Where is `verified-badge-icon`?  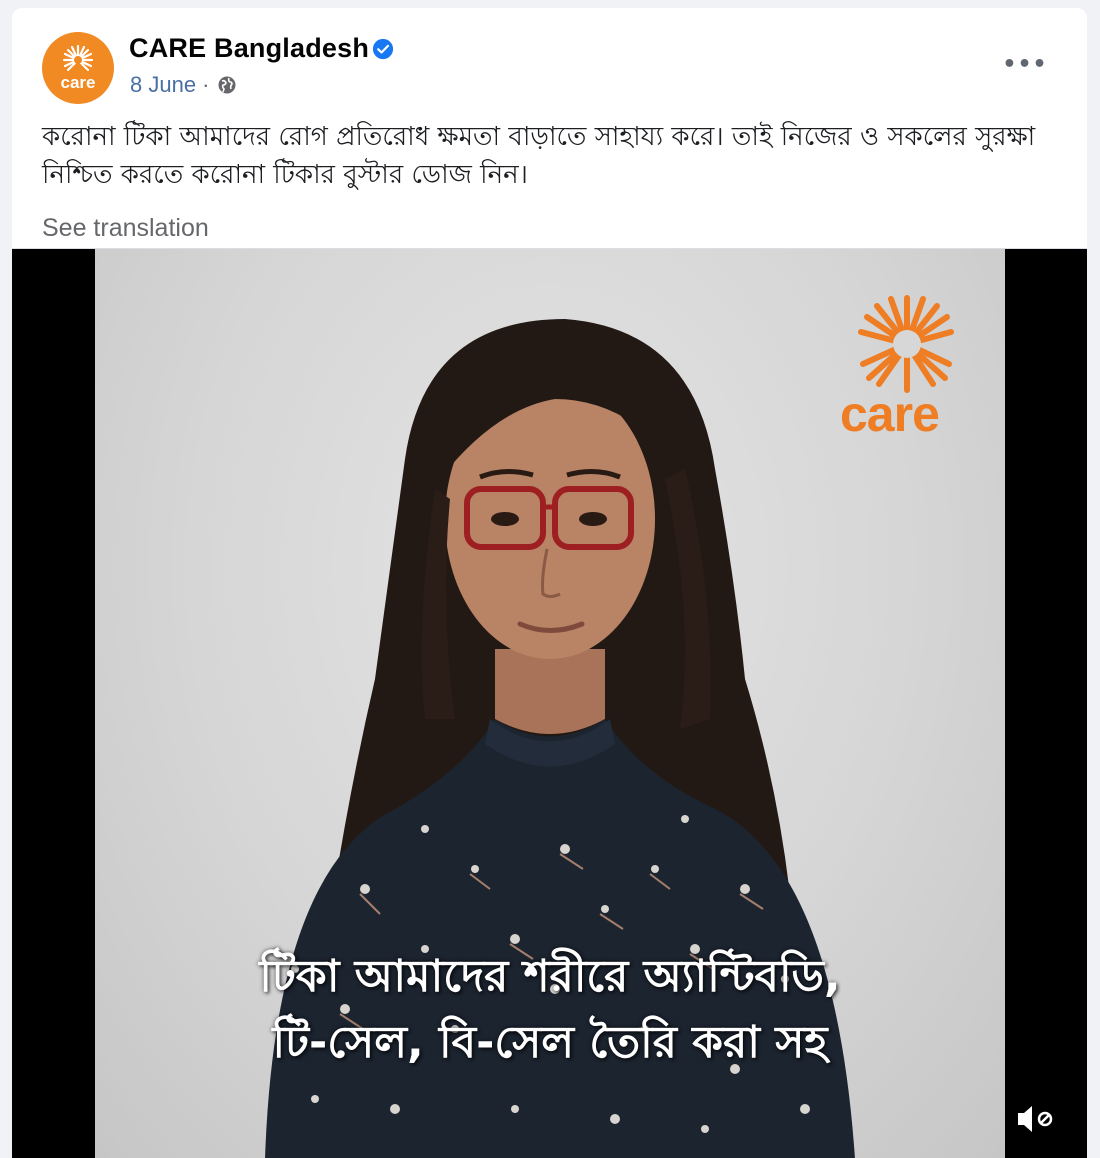 verified-badge-icon is located at coordinates (383, 49).